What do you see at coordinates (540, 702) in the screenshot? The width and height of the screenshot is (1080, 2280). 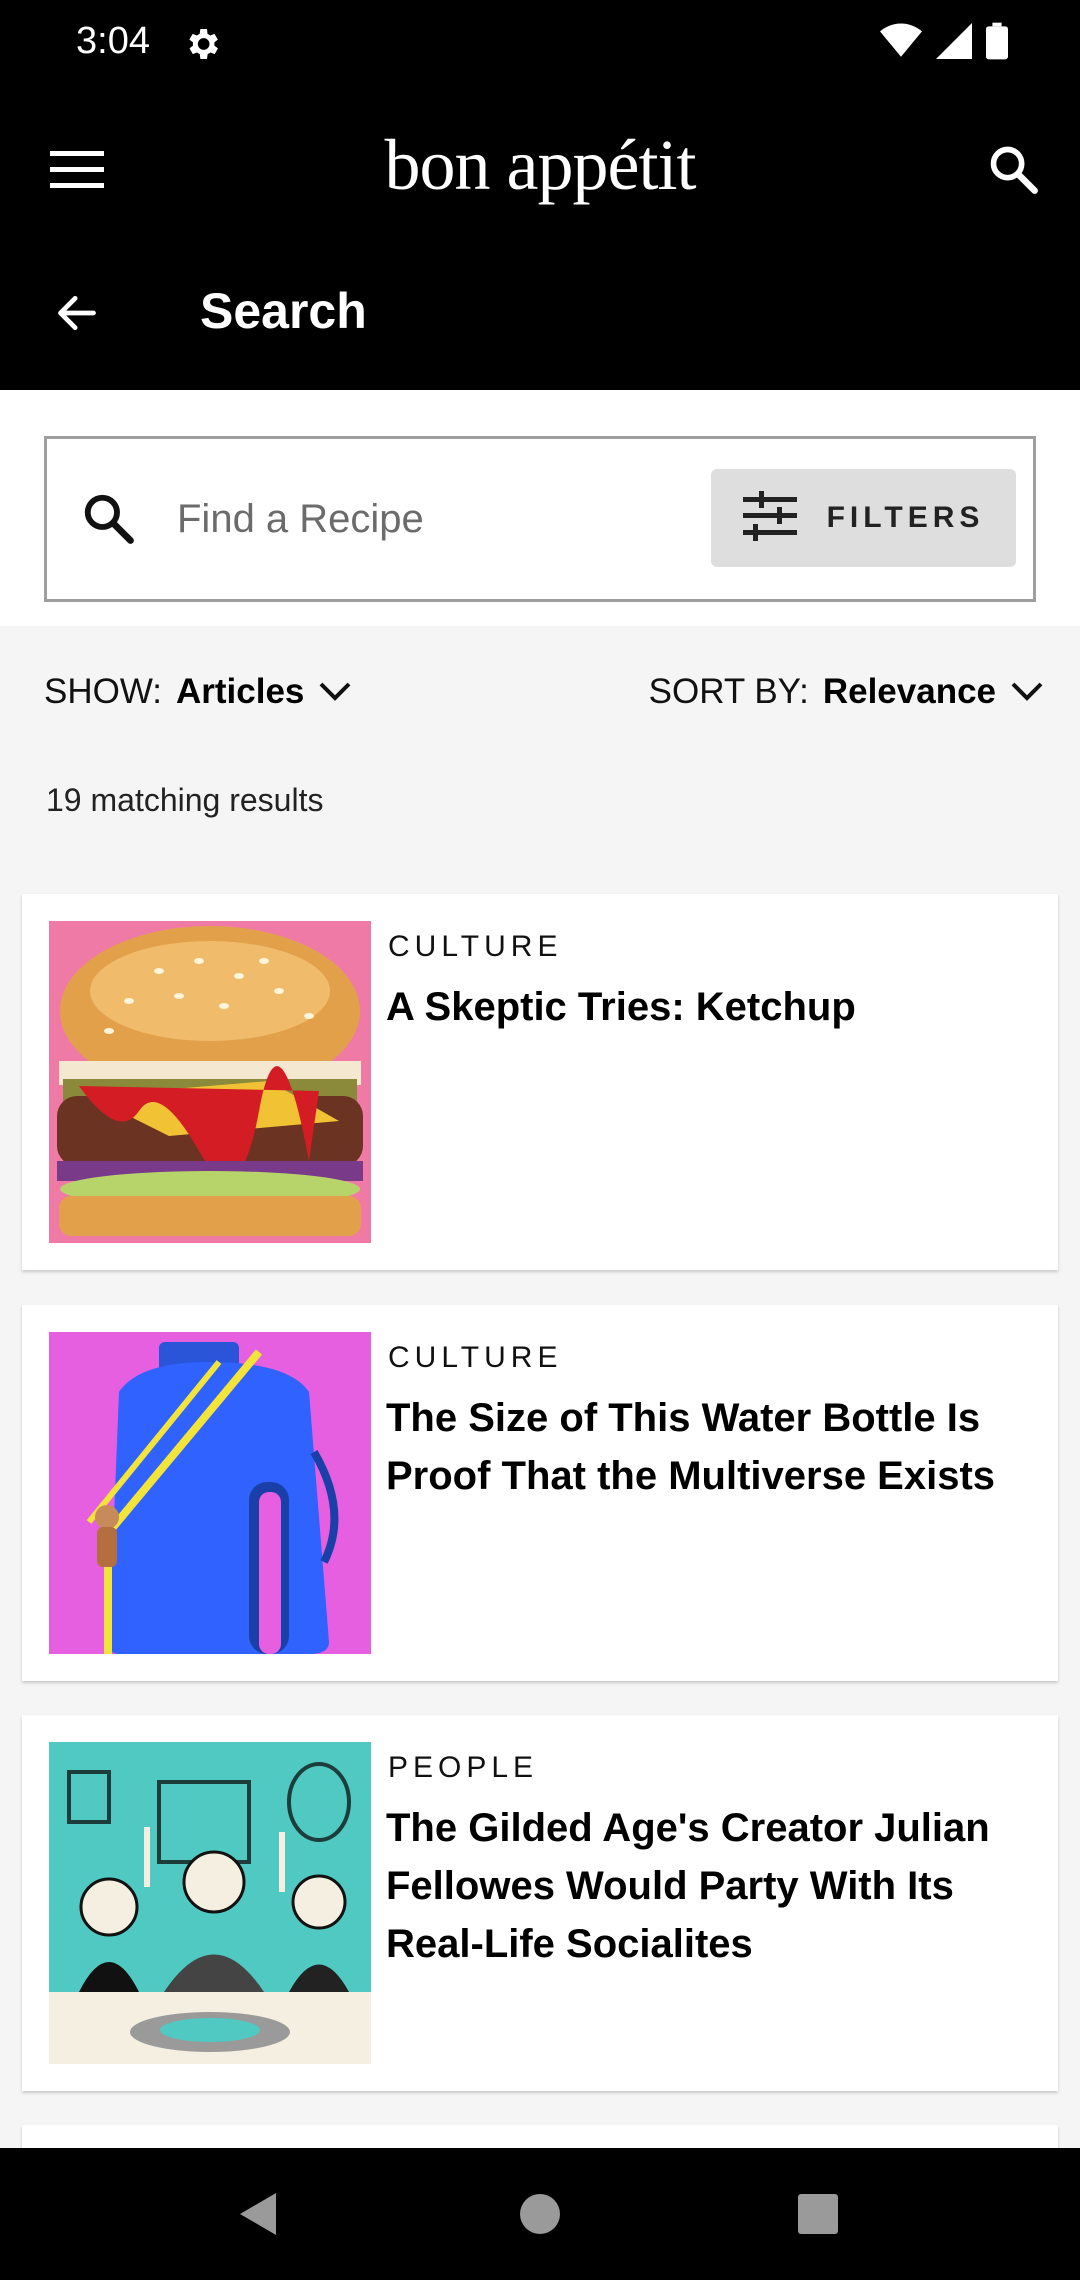 I see `filter-controls: SHOW: Articles SORT BY: Relevance` at bounding box center [540, 702].